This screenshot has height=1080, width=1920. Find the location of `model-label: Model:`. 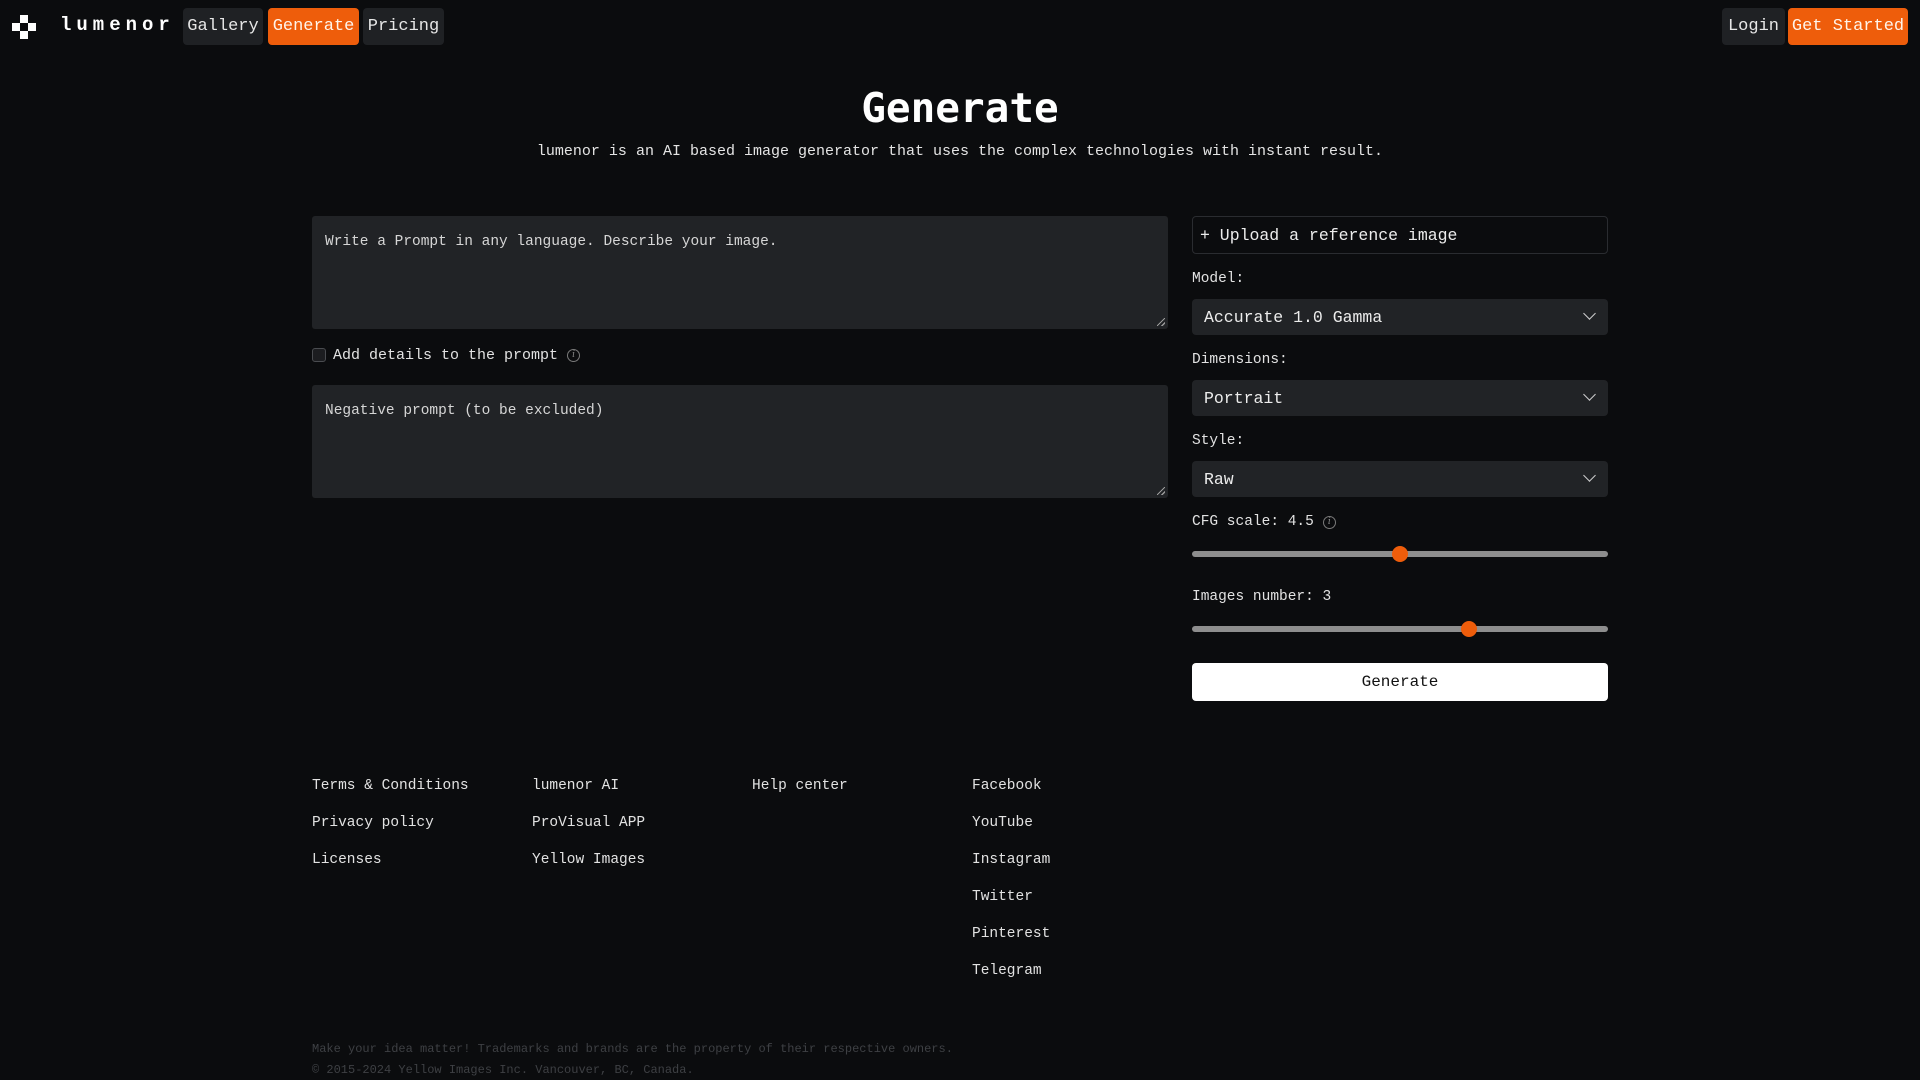

model-label: Model: is located at coordinates (1218, 279).